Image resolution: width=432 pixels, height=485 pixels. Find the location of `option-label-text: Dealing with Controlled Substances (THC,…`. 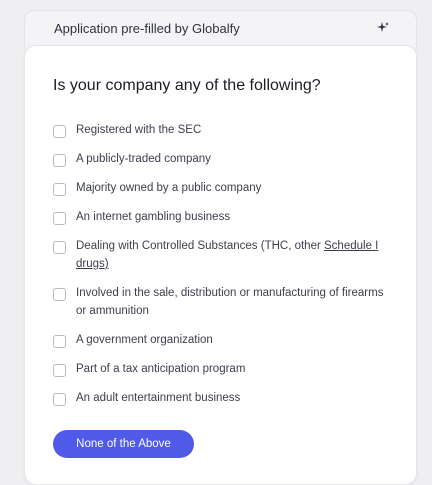

option-label-text: Dealing with Controlled Substances (THC,… is located at coordinates (200, 246).